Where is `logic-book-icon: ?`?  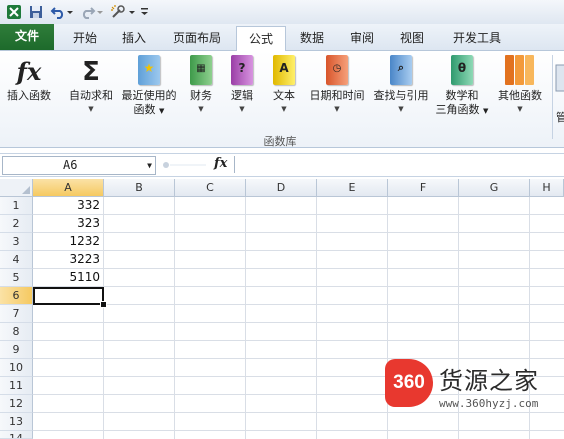
logic-book-icon: ? is located at coordinates (242, 70).